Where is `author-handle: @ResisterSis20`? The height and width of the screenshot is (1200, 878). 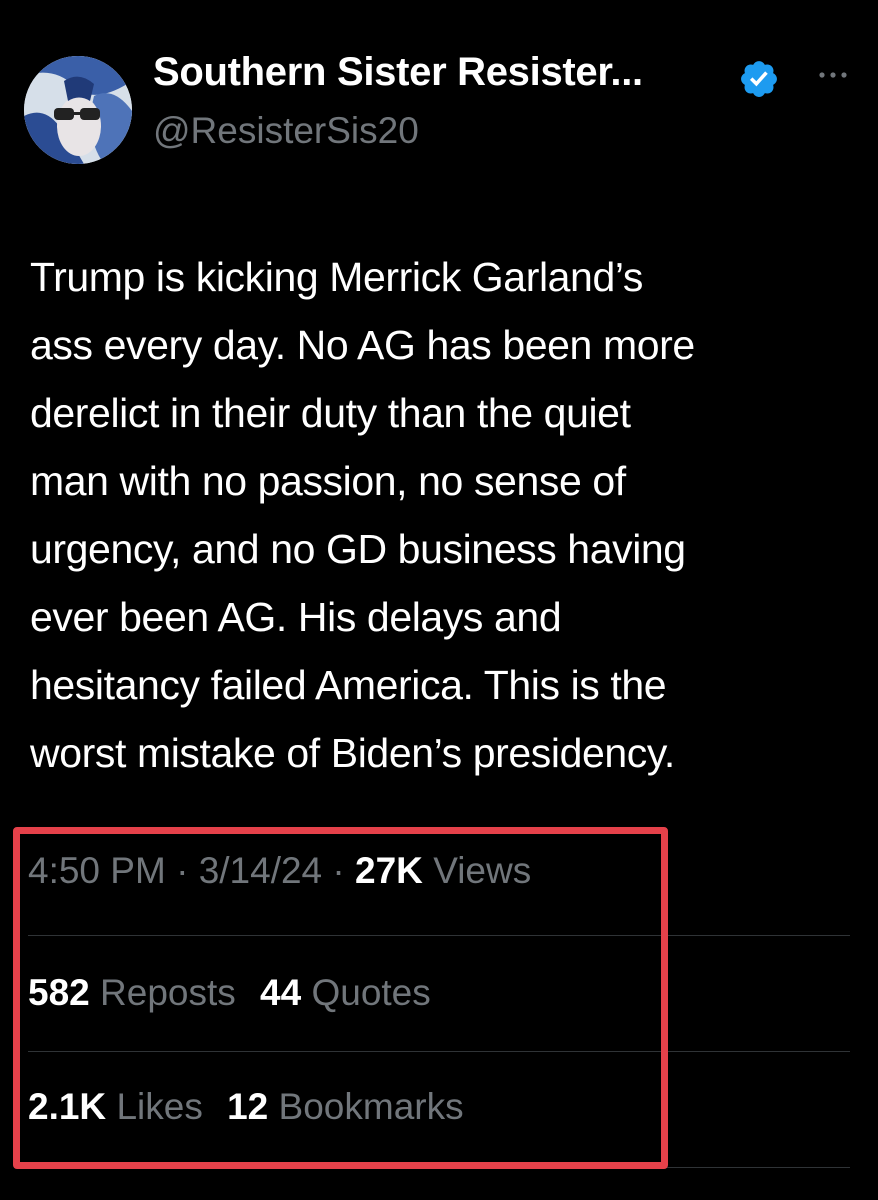 author-handle: @ResisterSis20 is located at coordinates (286, 131).